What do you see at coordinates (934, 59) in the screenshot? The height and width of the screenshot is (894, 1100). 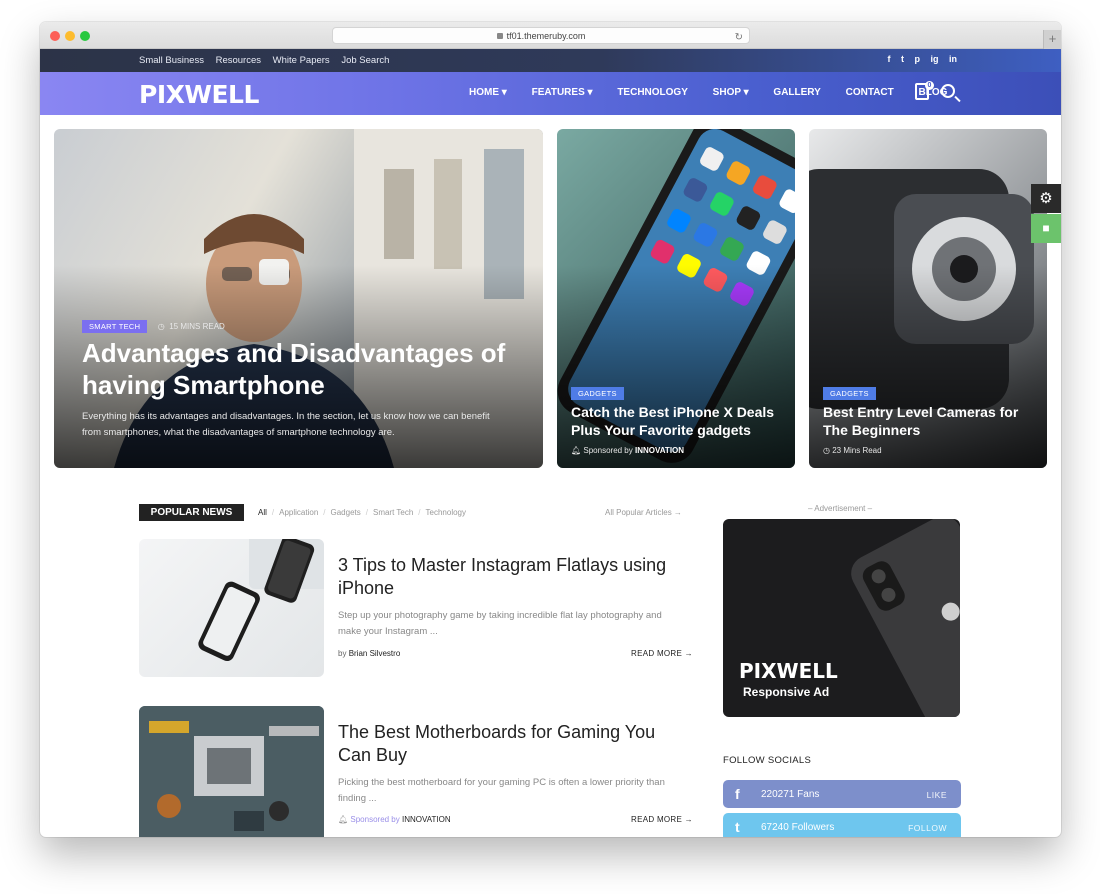 I see `instagram-icon: ig` at bounding box center [934, 59].